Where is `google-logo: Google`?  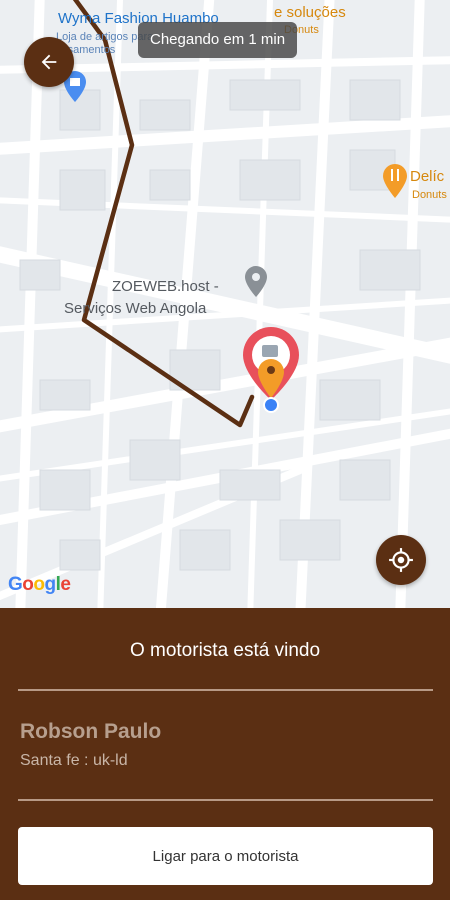
google-logo: Google is located at coordinates (39, 585).